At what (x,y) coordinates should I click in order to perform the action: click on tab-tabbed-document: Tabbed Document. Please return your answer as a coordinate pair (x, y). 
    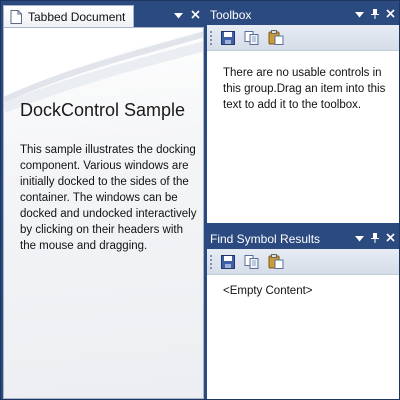
    Looking at the image, I should click on (68, 16).